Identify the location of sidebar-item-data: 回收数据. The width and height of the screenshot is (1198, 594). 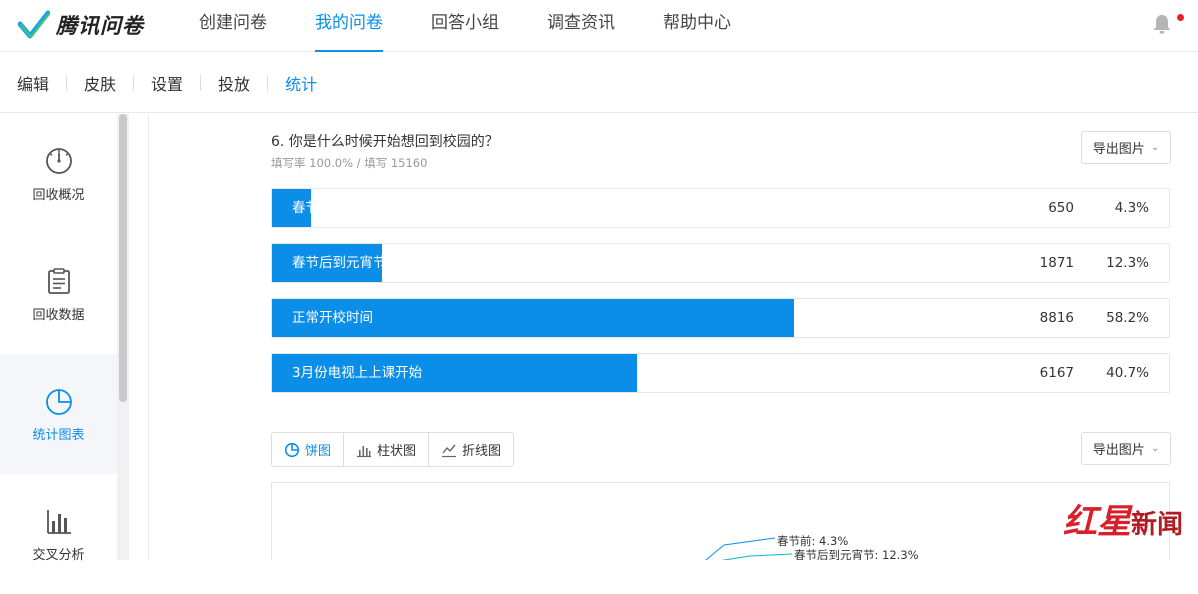
(58, 294).